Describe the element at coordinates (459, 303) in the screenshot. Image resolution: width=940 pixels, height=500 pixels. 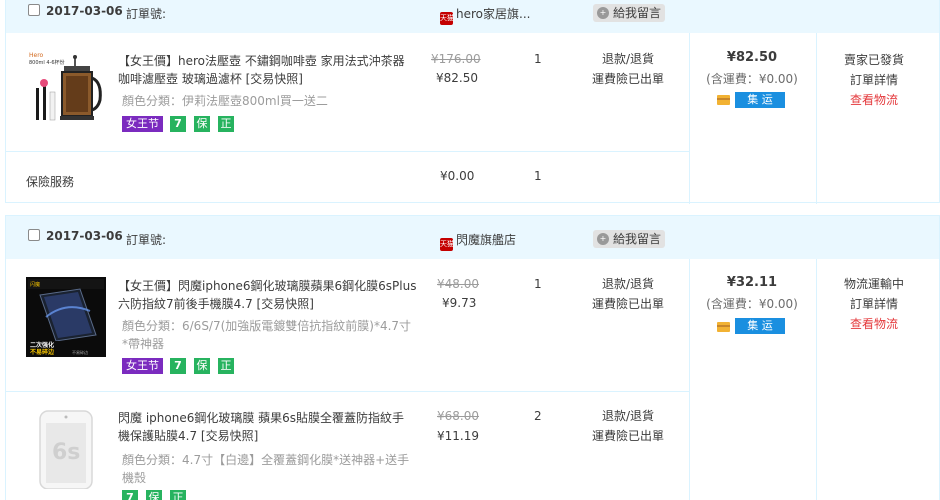
I see `unit-price: ¥9.73` at that location.